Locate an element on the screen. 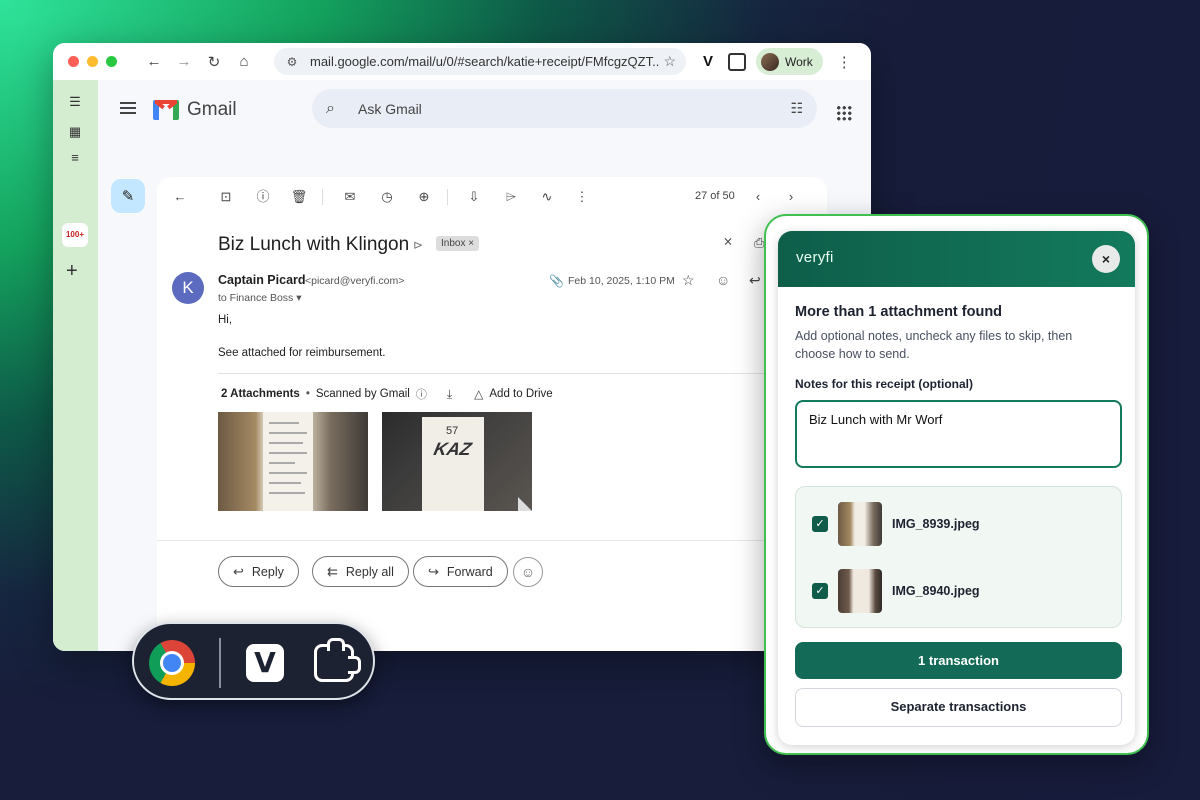 The image size is (1200, 800). minimize-window-button is located at coordinates (92, 61).